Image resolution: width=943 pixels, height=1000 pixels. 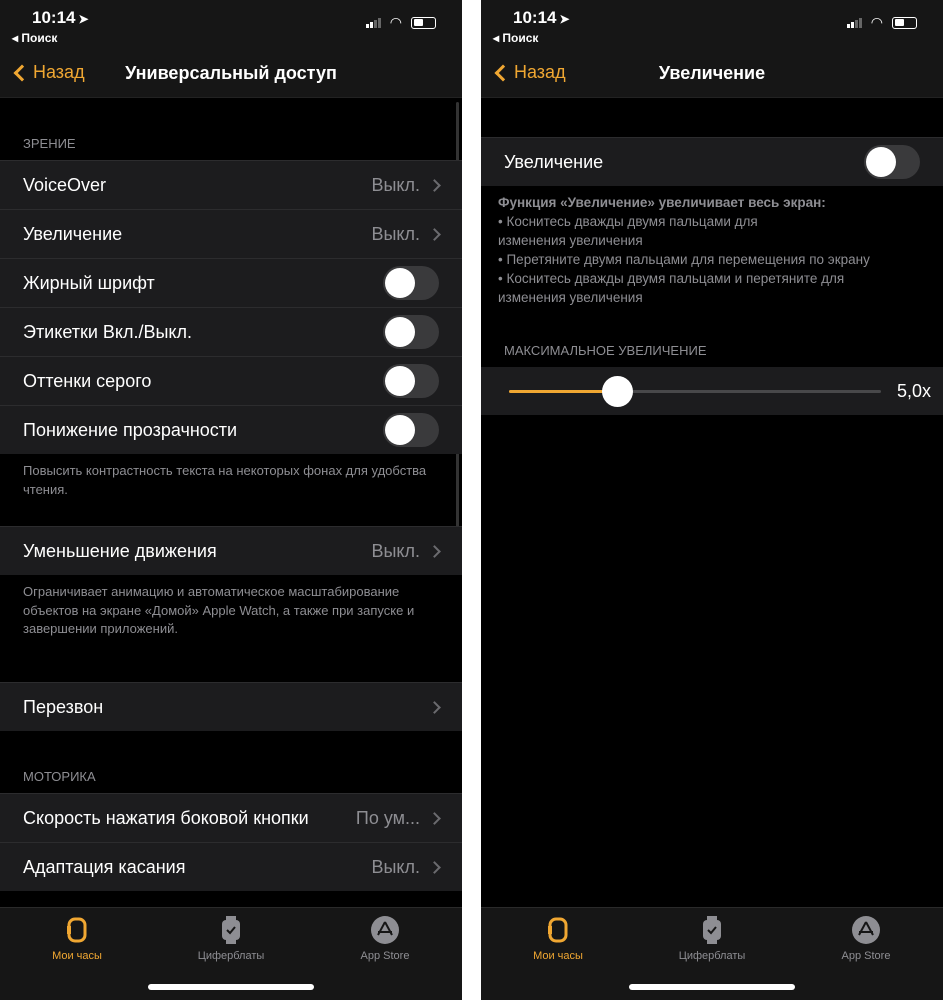 What do you see at coordinates (411, 283) in the screenshot?
I see `bold-text-toggle` at bounding box center [411, 283].